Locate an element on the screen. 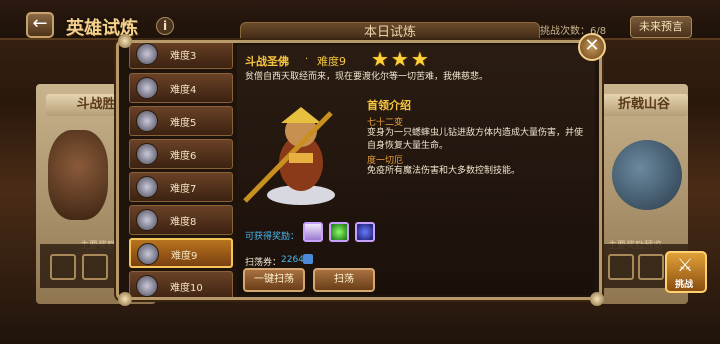  magnifier-reward-icon is located at coordinates (365, 232).